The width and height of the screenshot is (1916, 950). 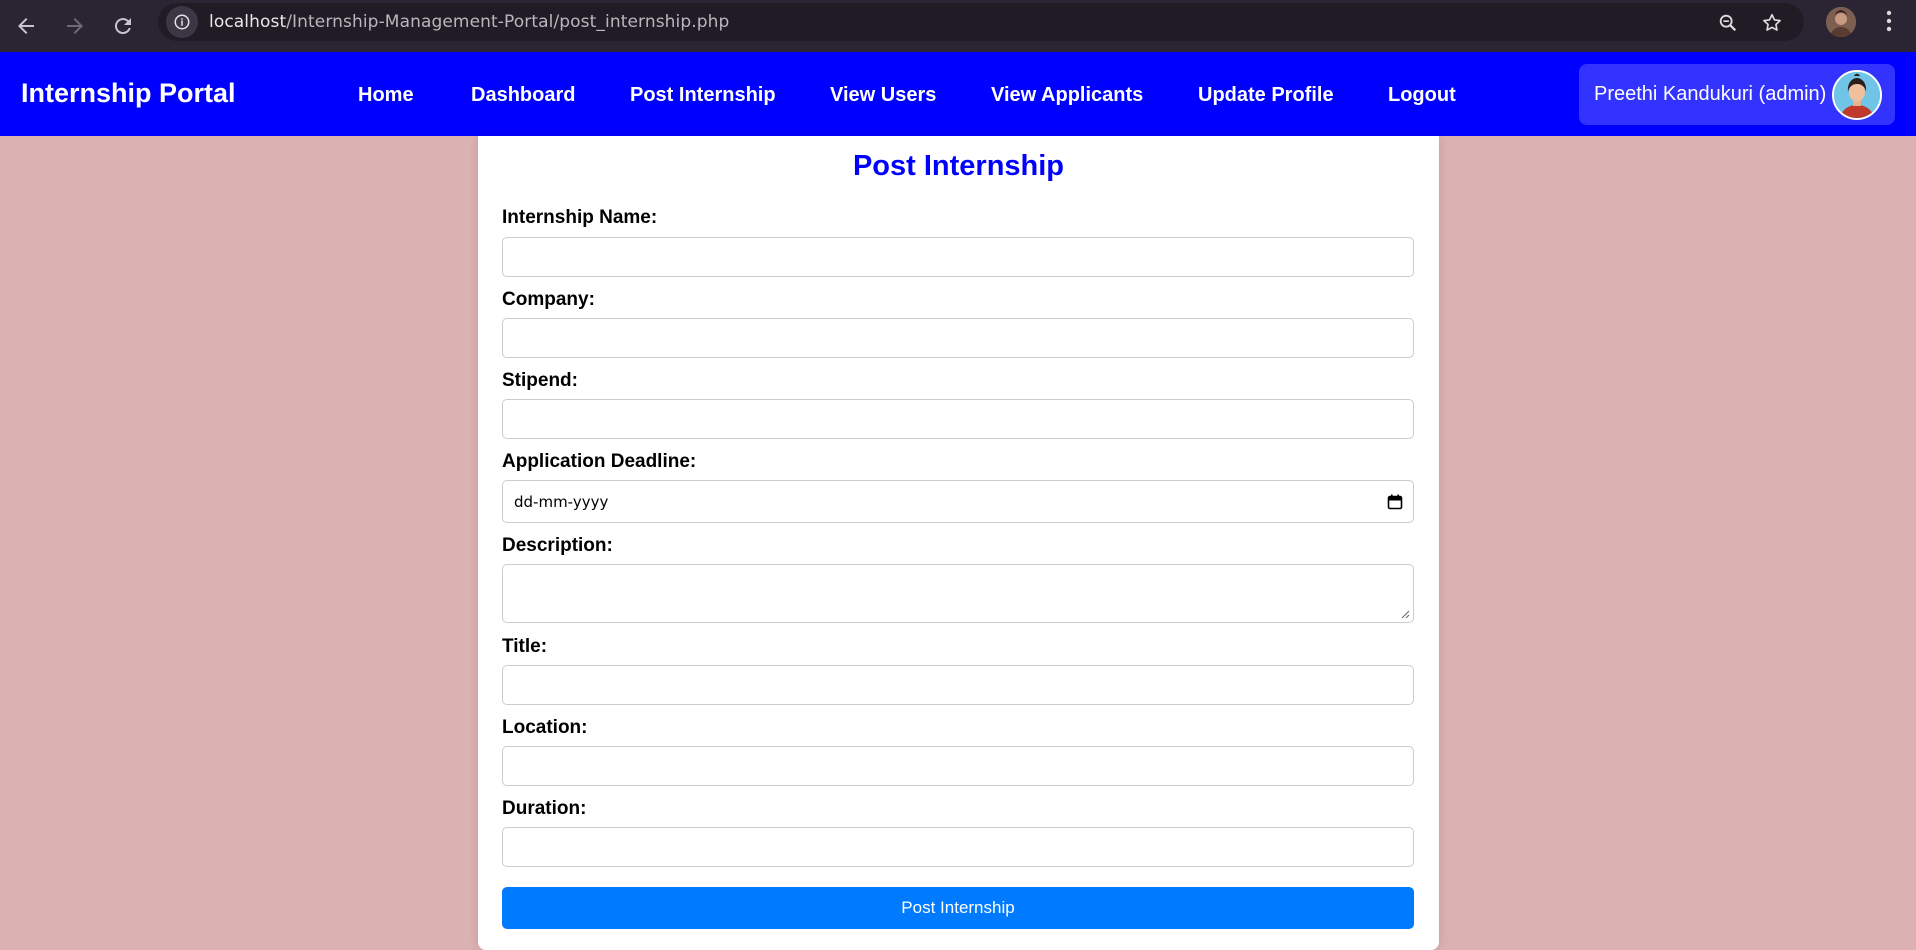 I want to click on reload-icon, so click(x=122, y=26).